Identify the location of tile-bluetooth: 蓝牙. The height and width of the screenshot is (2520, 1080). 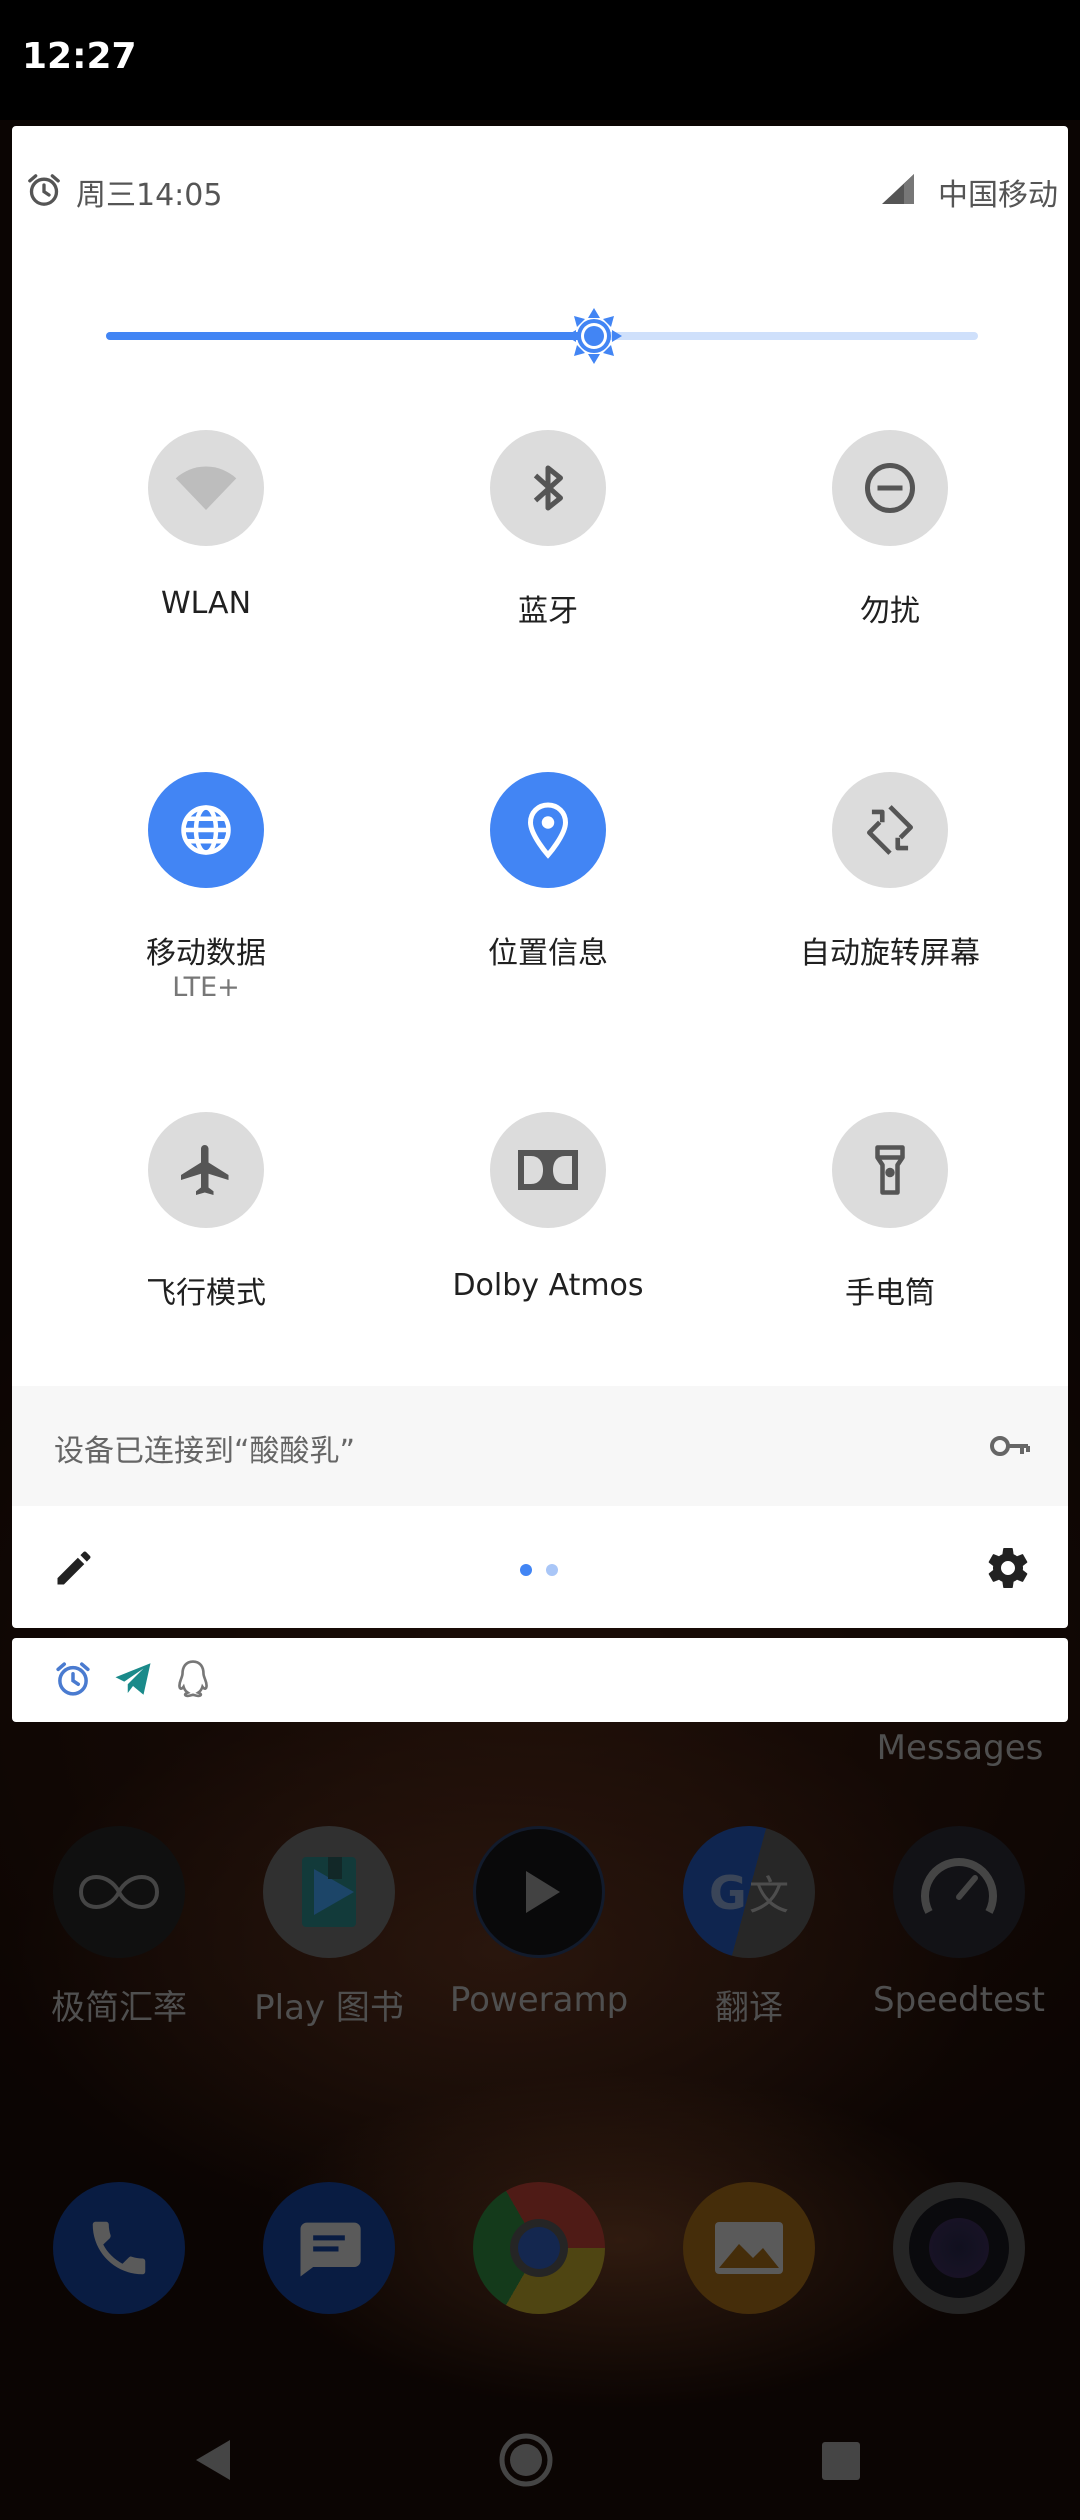
(548, 560).